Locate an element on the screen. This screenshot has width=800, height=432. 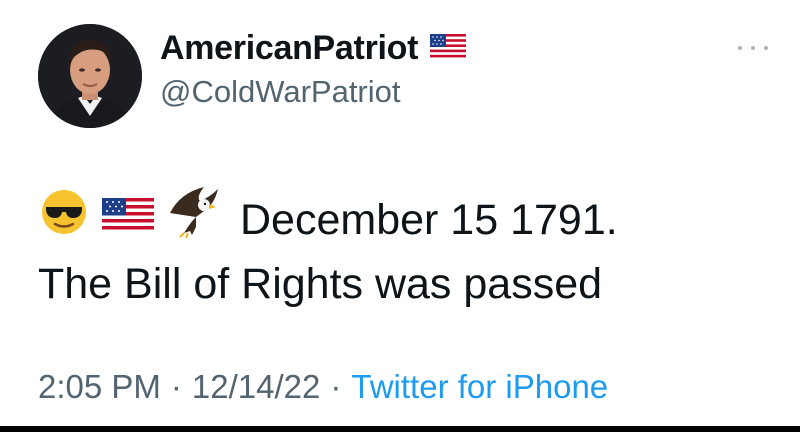
avatar is located at coordinates (90, 76).